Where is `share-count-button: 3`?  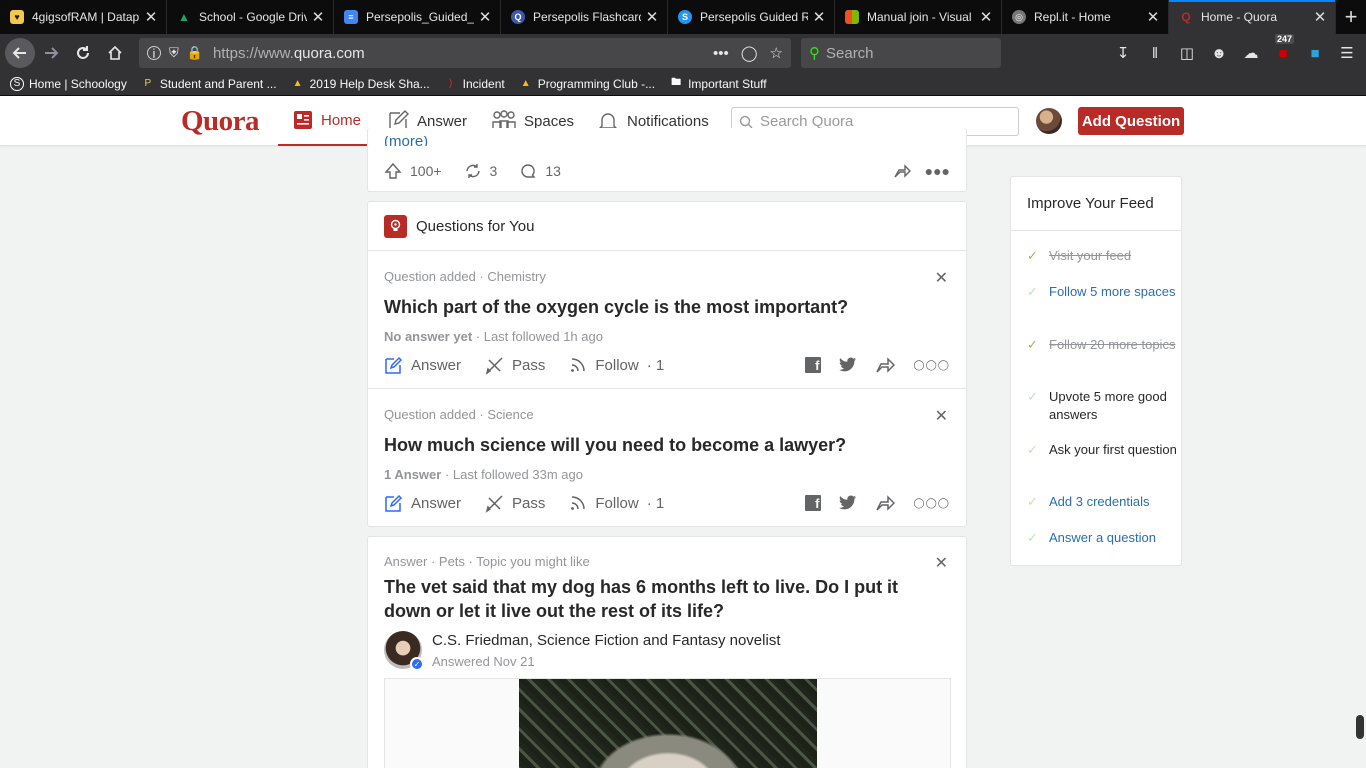
share-count-button: 3 is located at coordinates (481, 171).